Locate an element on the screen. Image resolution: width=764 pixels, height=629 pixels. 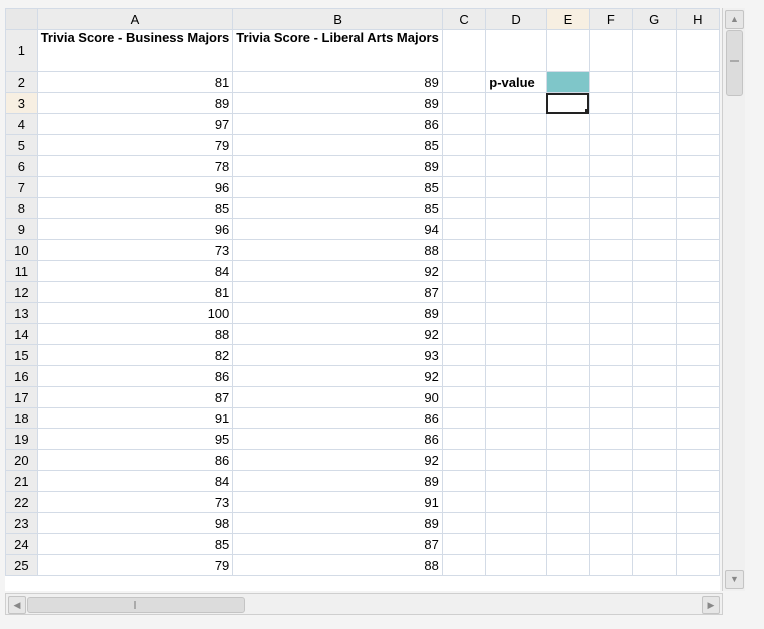
column-header-e: E is located at coordinates (567, 19).